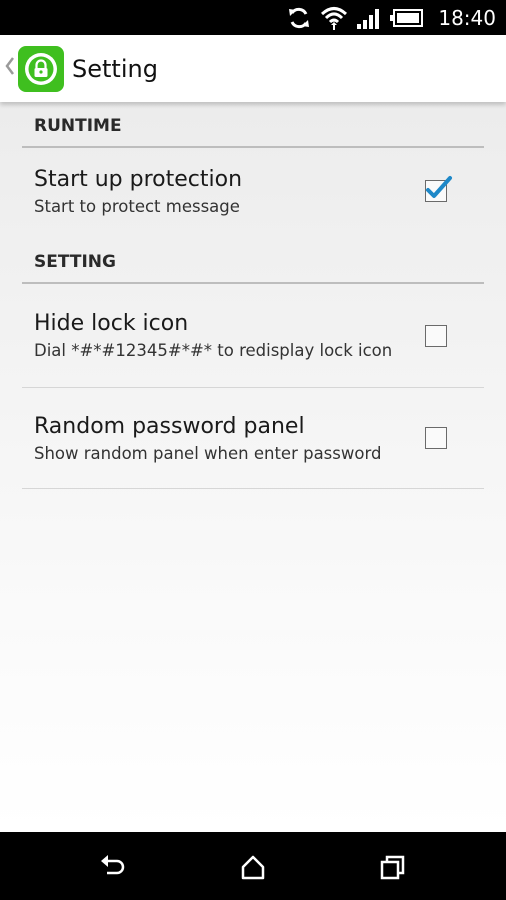  I want to click on page-title: Setting, so click(115, 68).